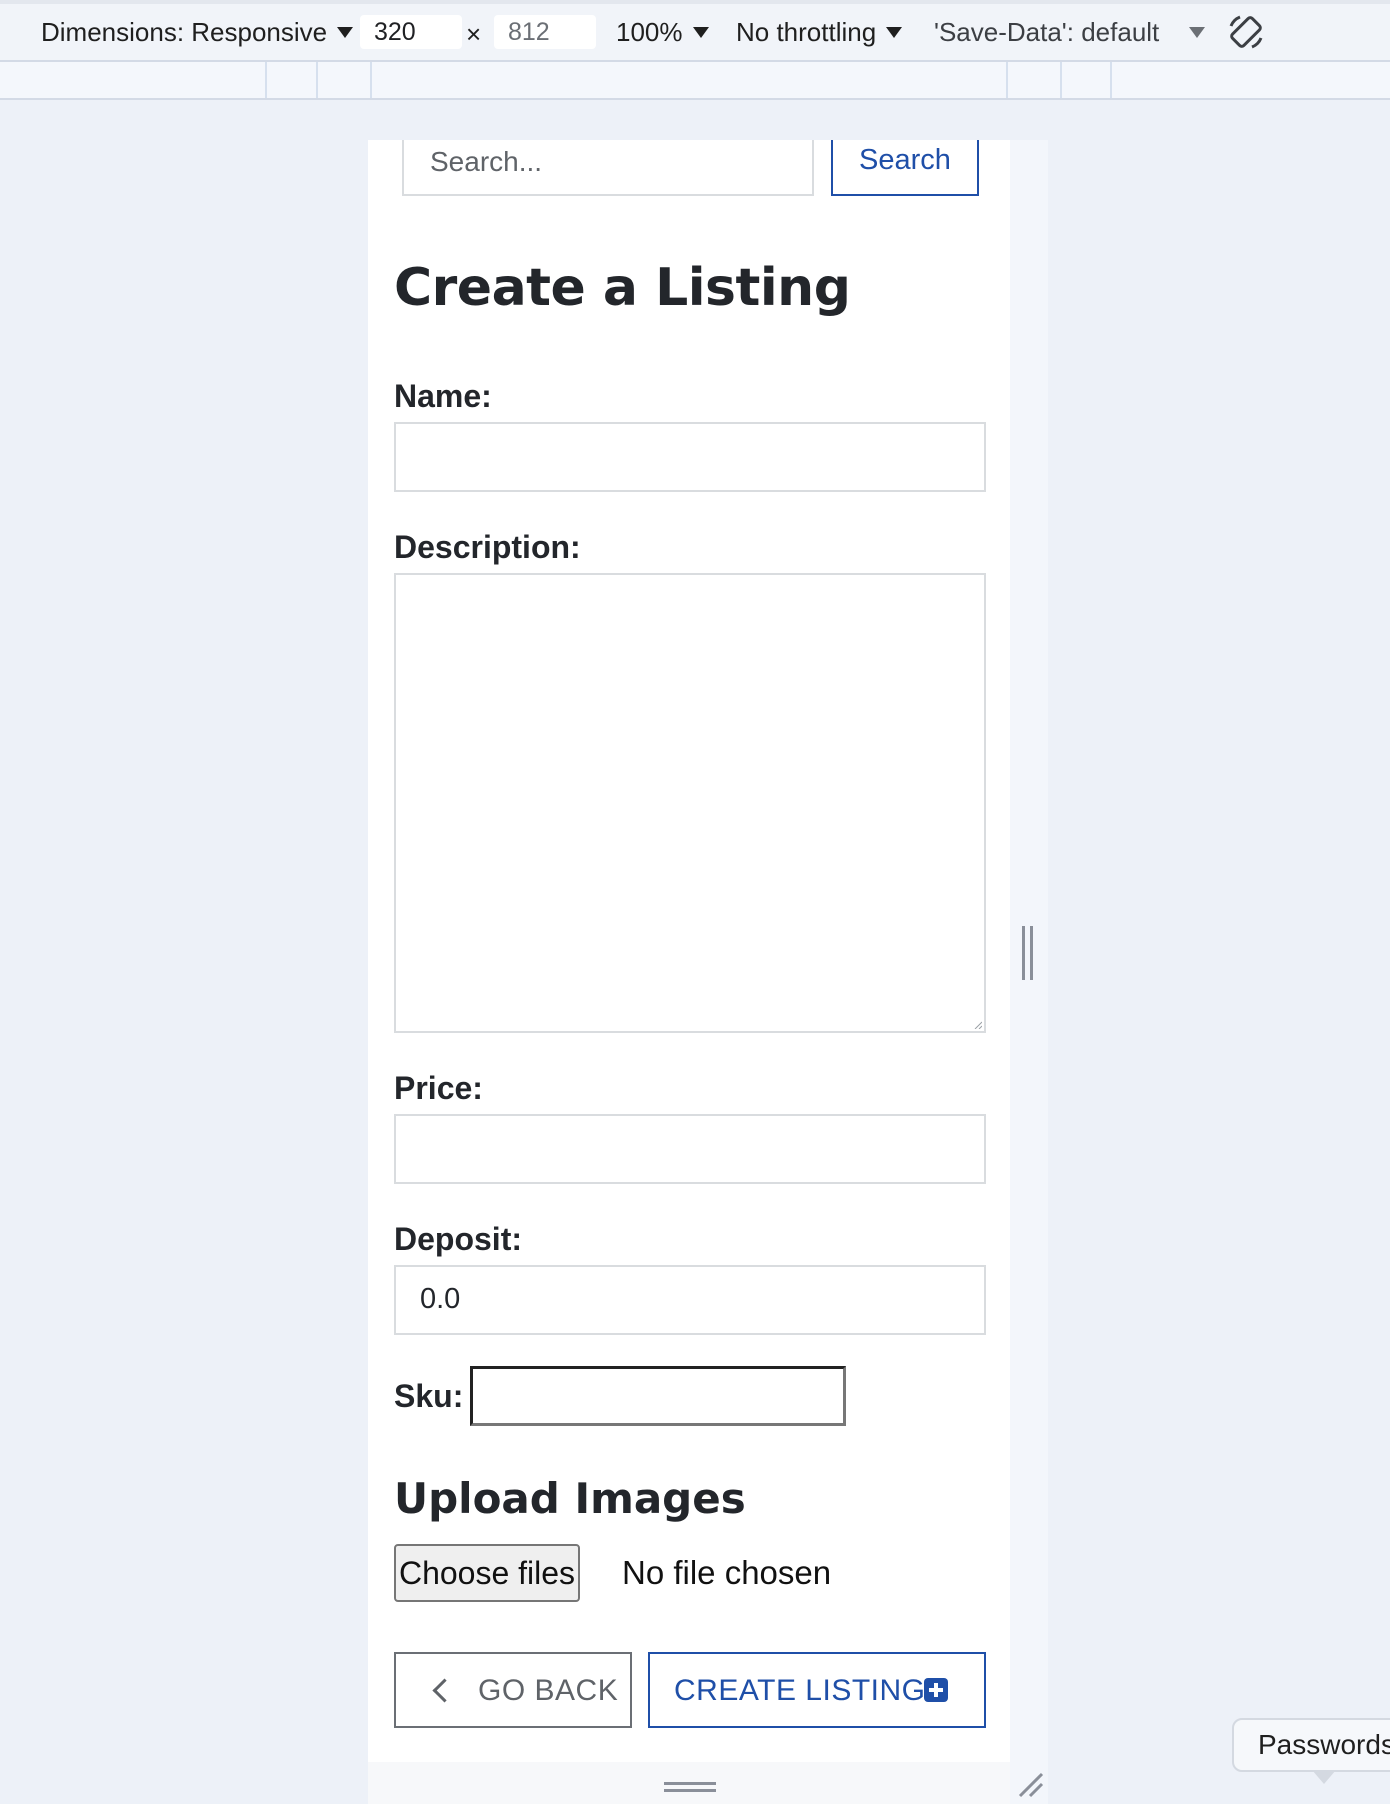 Image resolution: width=1390 pixels, height=1804 pixels. What do you see at coordinates (345, 32) in the screenshot?
I see `dimensions-chevron-down-icon` at bounding box center [345, 32].